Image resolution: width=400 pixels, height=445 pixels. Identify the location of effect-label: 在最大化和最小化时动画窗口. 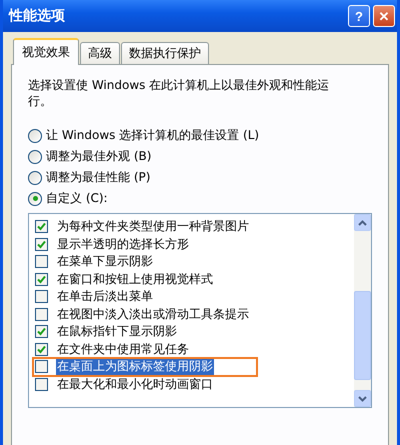
(135, 384).